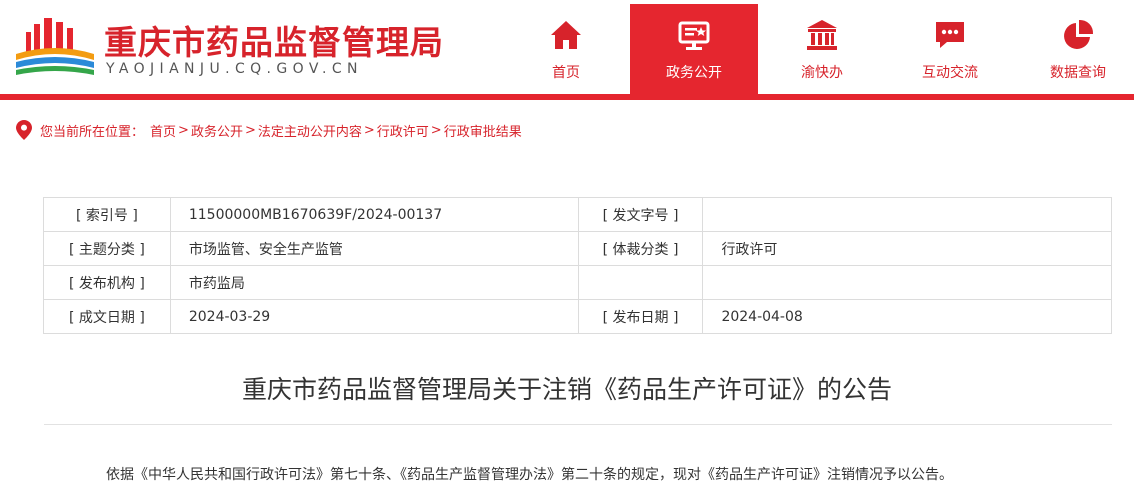 Image resolution: width=1134 pixels, height=490 pixels. I want to click on nav-item-yukuaiban: 渝快办, so click(822, 49).